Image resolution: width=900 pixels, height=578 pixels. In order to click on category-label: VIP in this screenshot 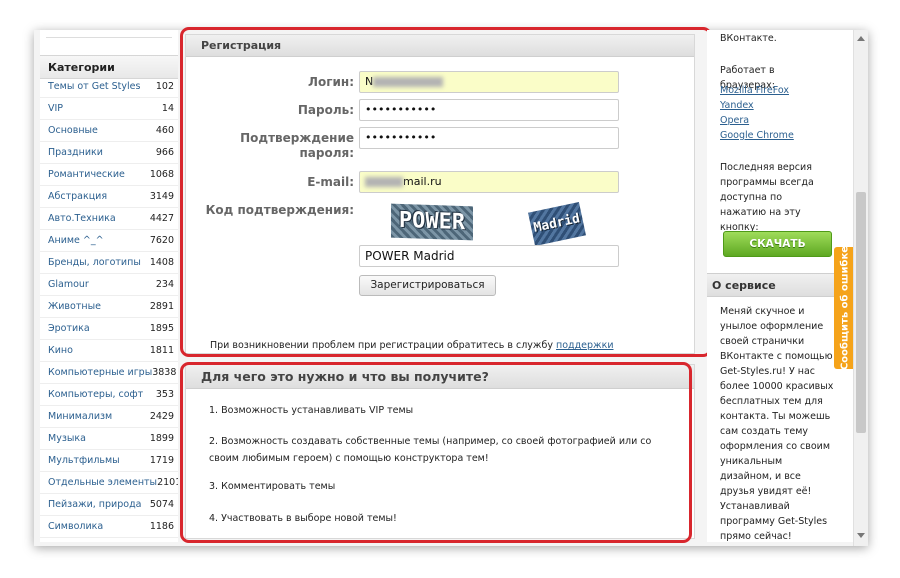, I will do `click(55, 108)`.